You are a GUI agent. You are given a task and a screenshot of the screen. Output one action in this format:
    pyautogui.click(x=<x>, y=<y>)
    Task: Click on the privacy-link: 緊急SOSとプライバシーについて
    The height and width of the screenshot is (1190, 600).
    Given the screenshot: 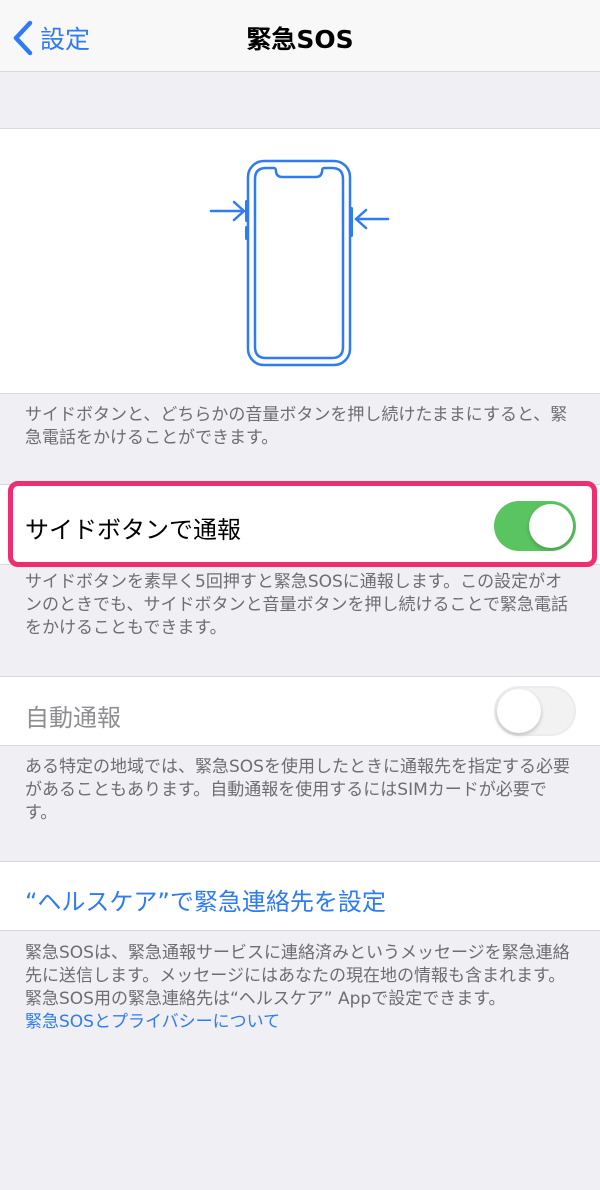 What is the action you would take?
    pyautogui.click(x=300, y=1022)
    